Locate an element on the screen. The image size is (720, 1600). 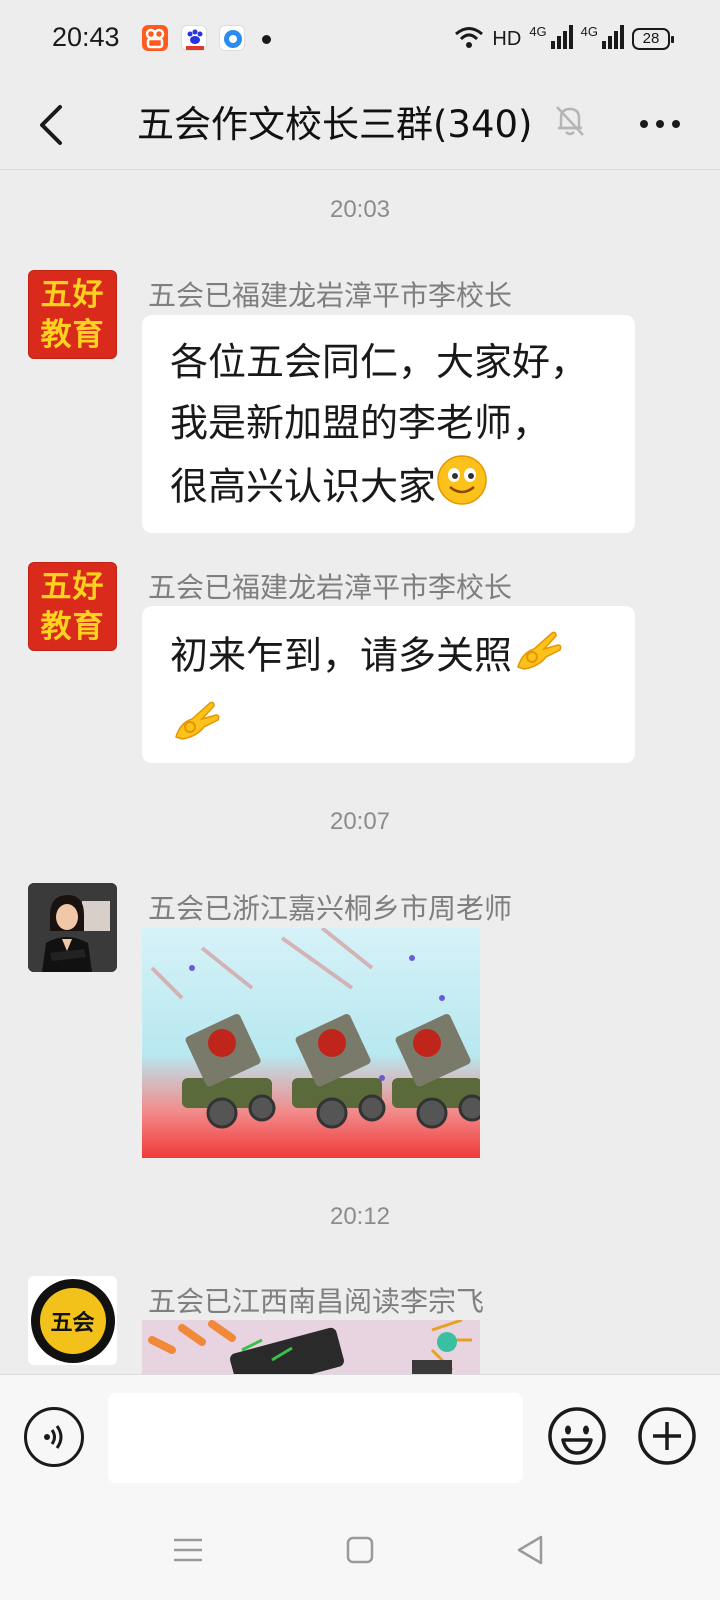
message-bubble: 各位五会同仁，大家好， 我是新加盟的李老师， 很高兴认识大家 is located at coordinates (388, 424).